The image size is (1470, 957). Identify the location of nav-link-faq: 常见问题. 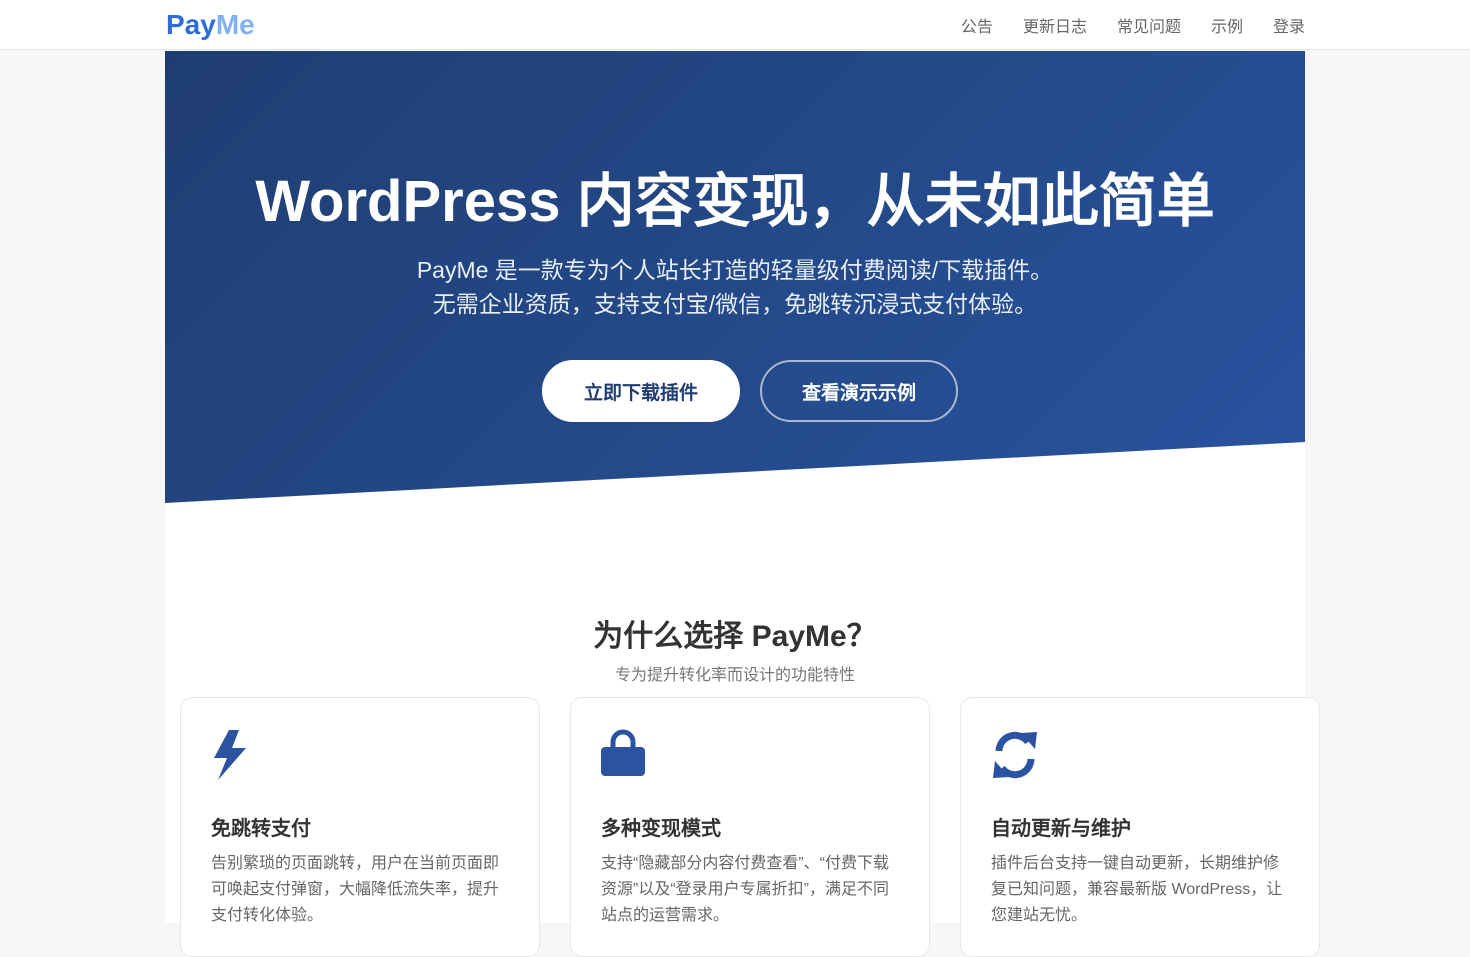
(1149, 25).